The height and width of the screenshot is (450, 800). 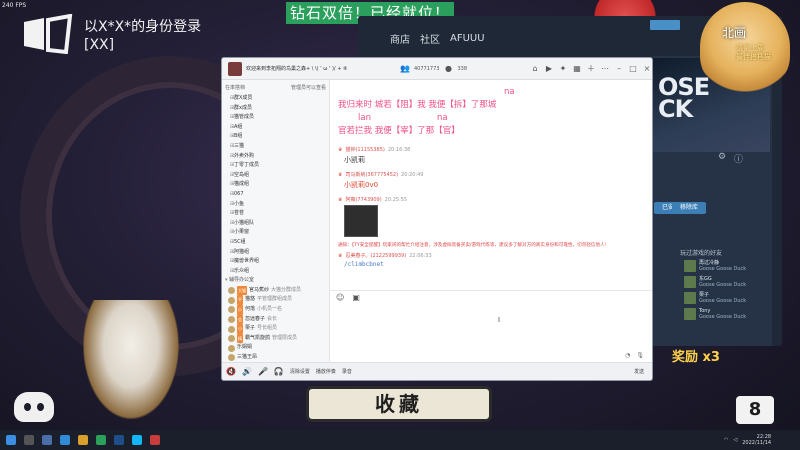 What do you see at coordinates (326, 371) in the screenshot?
I see `play-accompaniment-button: 播放伴奏` at bounding box center [326, 371].